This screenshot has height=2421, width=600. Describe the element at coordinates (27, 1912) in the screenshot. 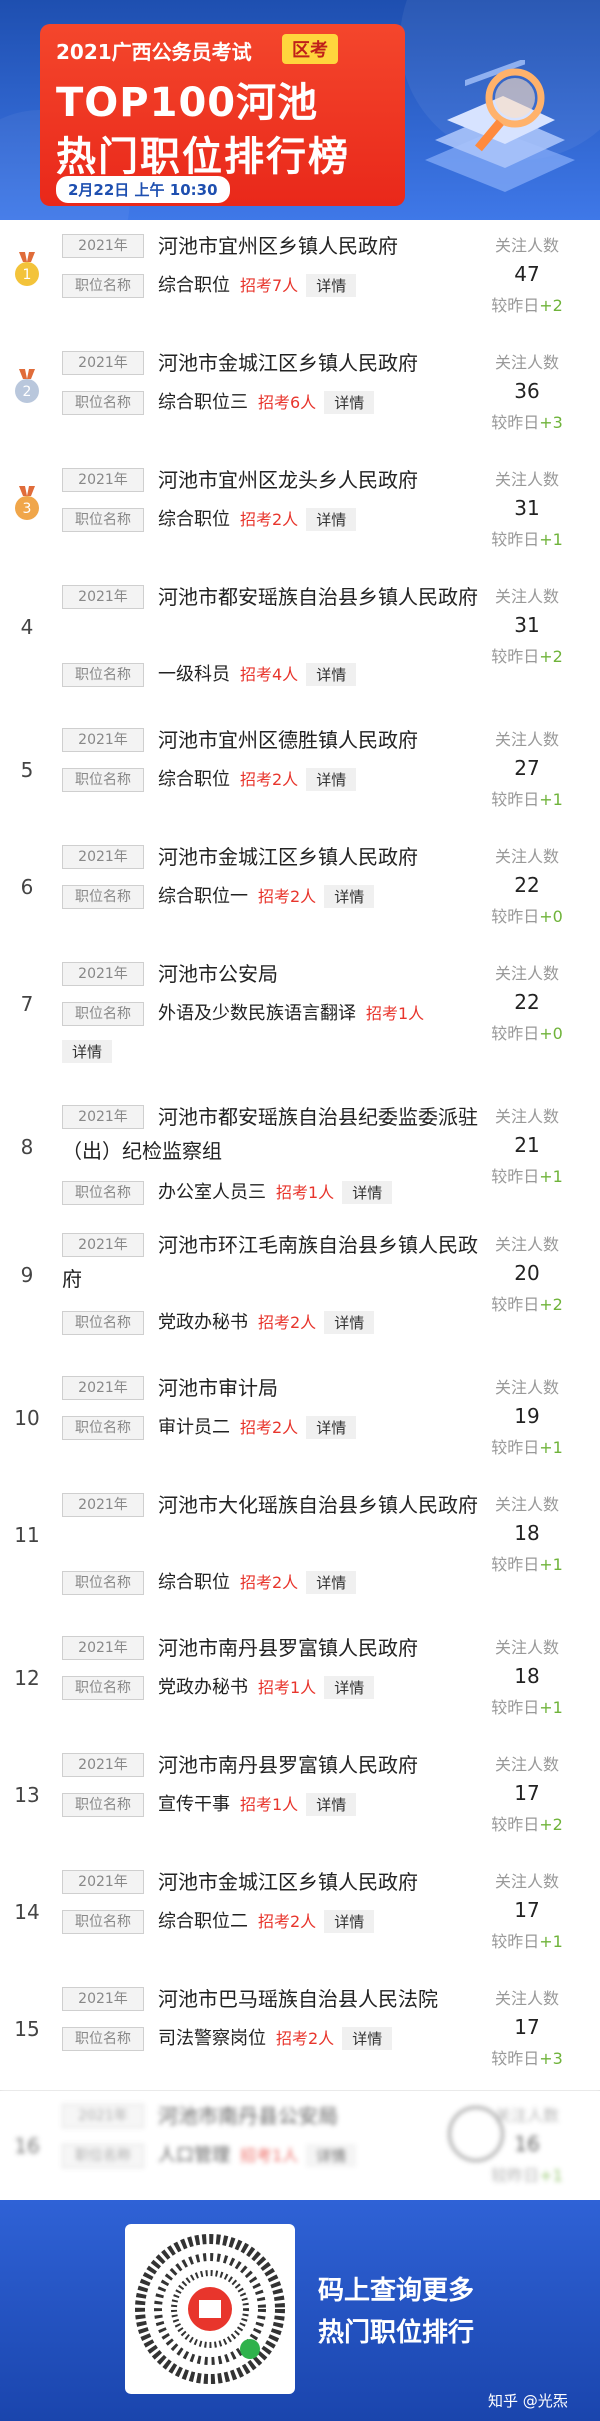

I see `rank-number: 14` at that location.